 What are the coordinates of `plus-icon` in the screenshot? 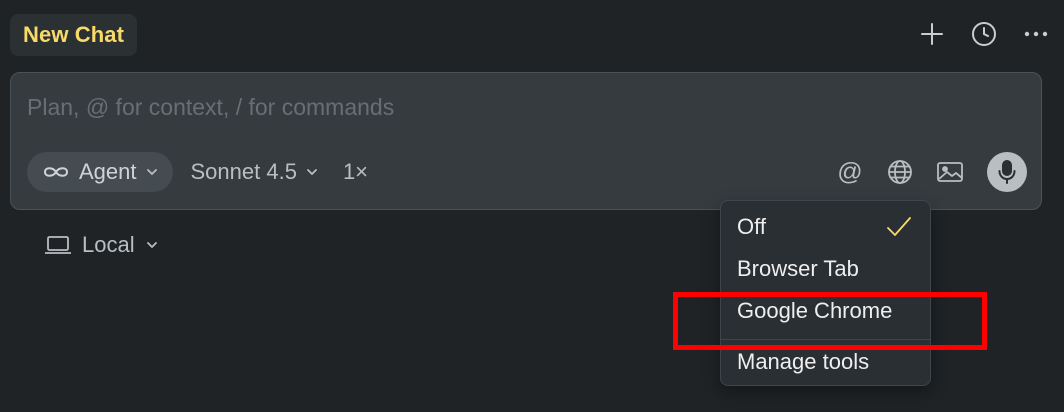 It's located at (932, 34).